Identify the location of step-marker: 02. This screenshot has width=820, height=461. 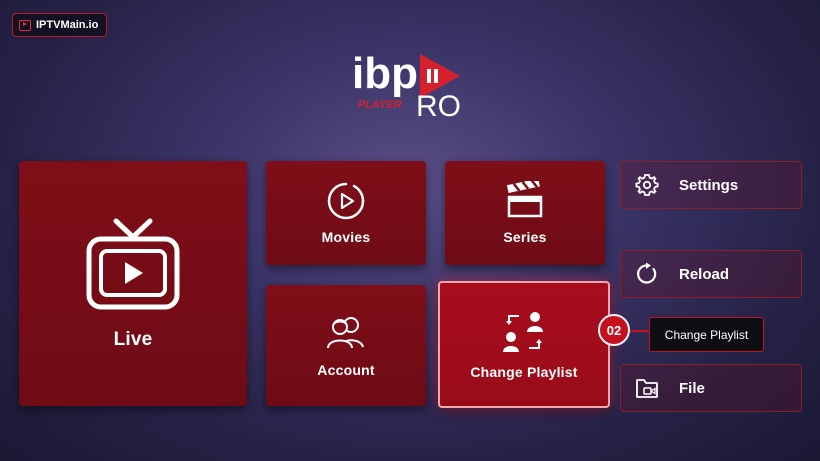
(614, 330).